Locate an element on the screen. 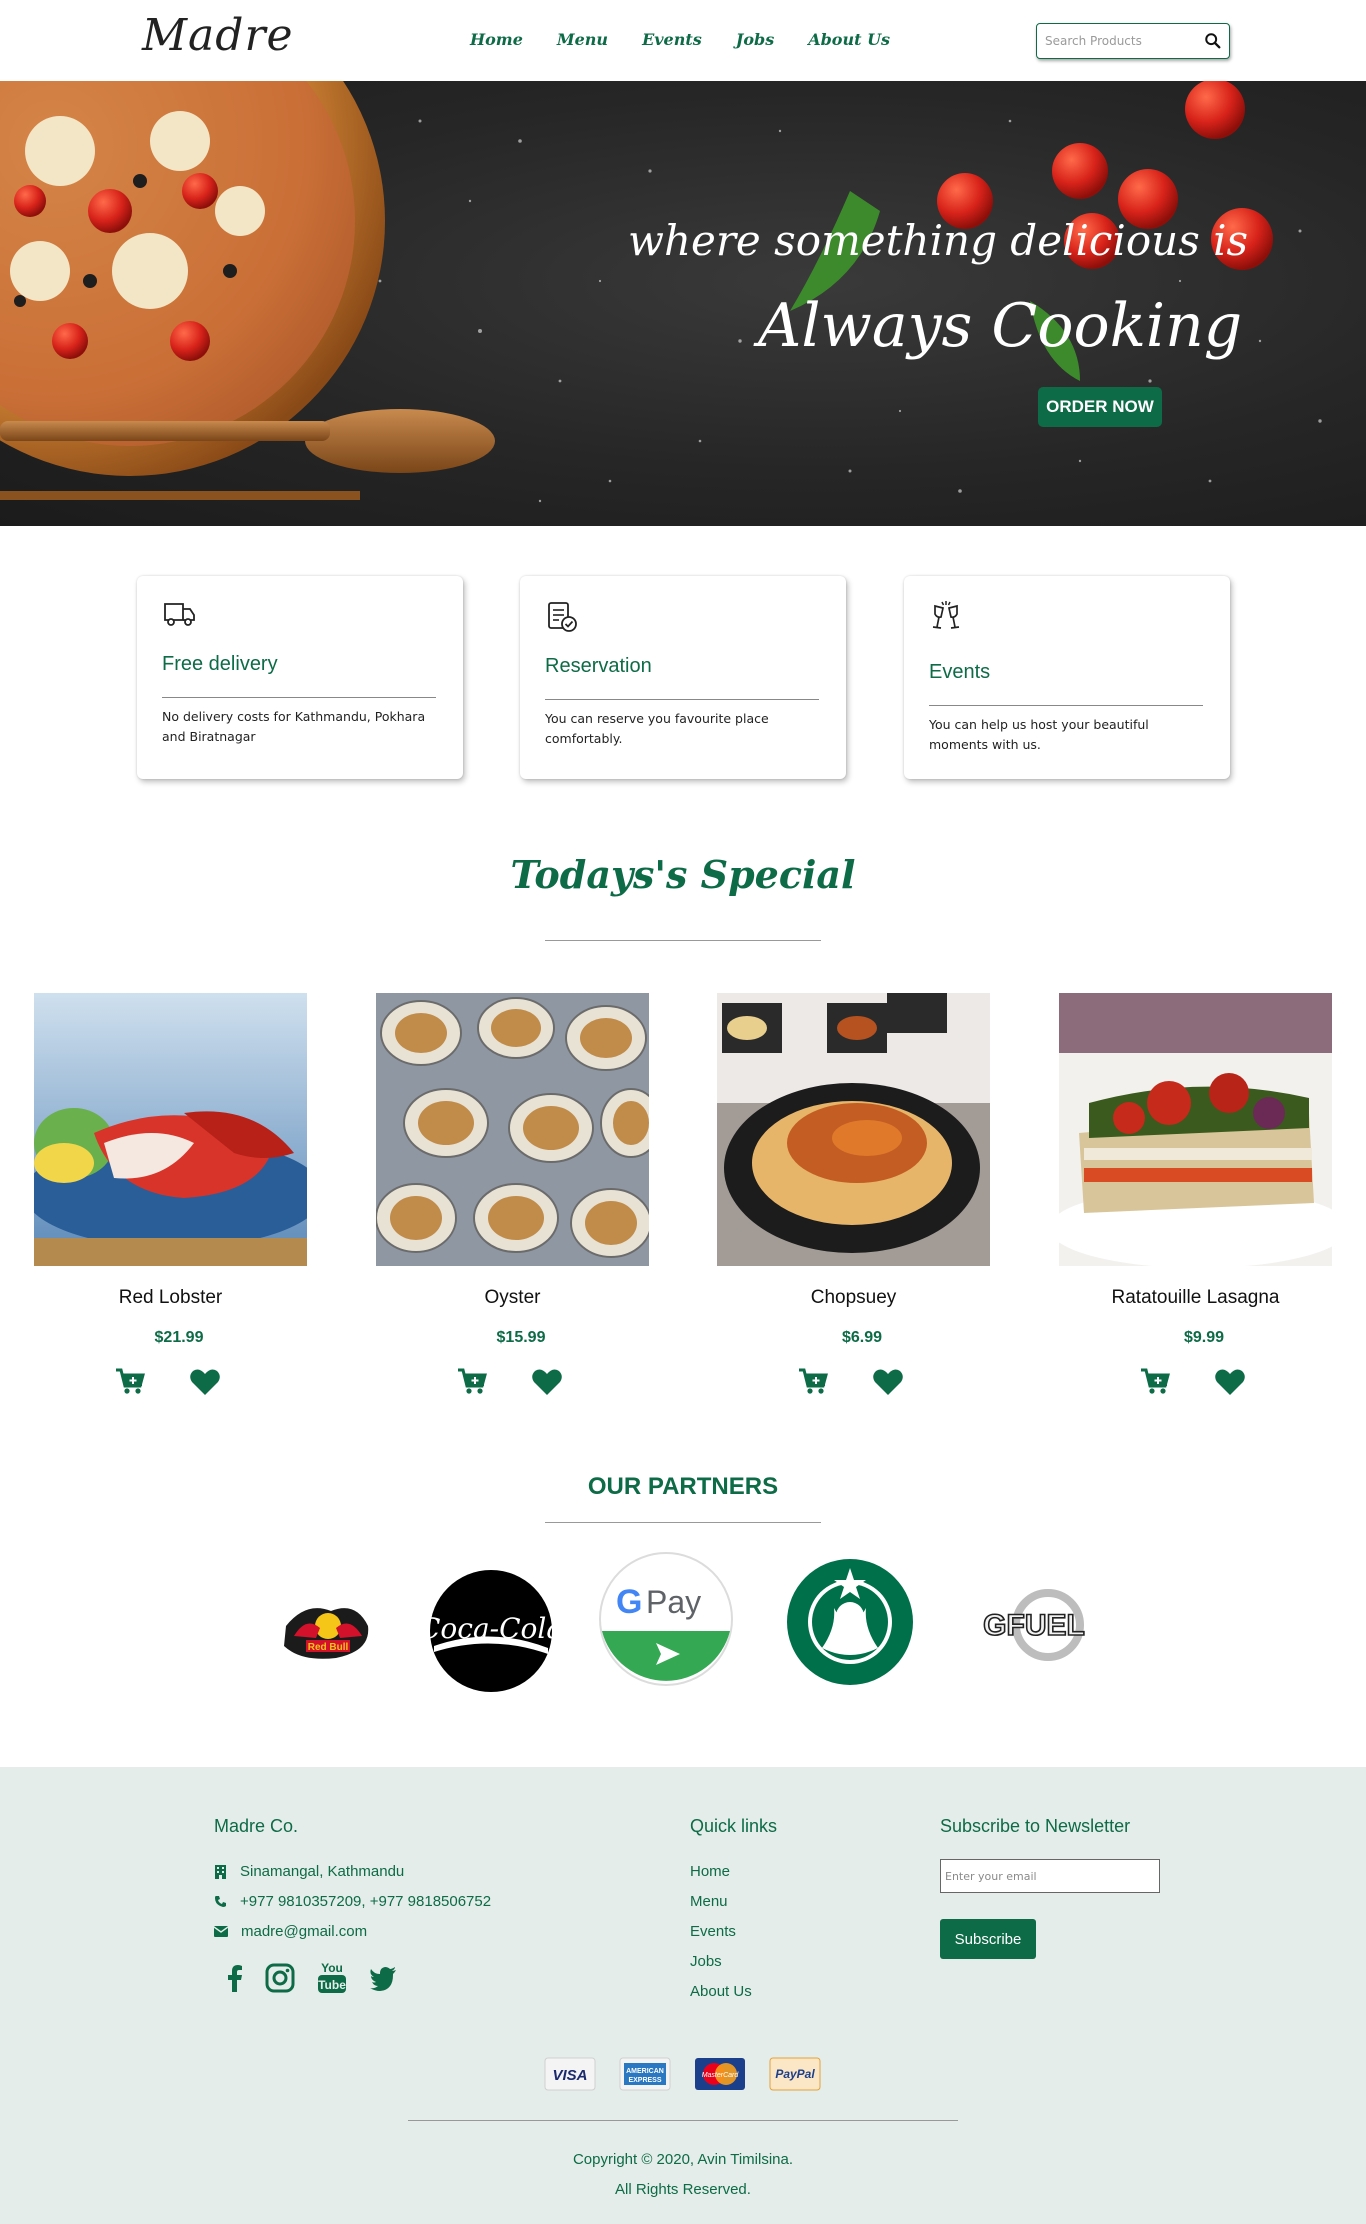 This screenshot has width=1366, height=2224. amex-card-icon: AMERICAN EXPRESS is located at coordinates (645, 2074).